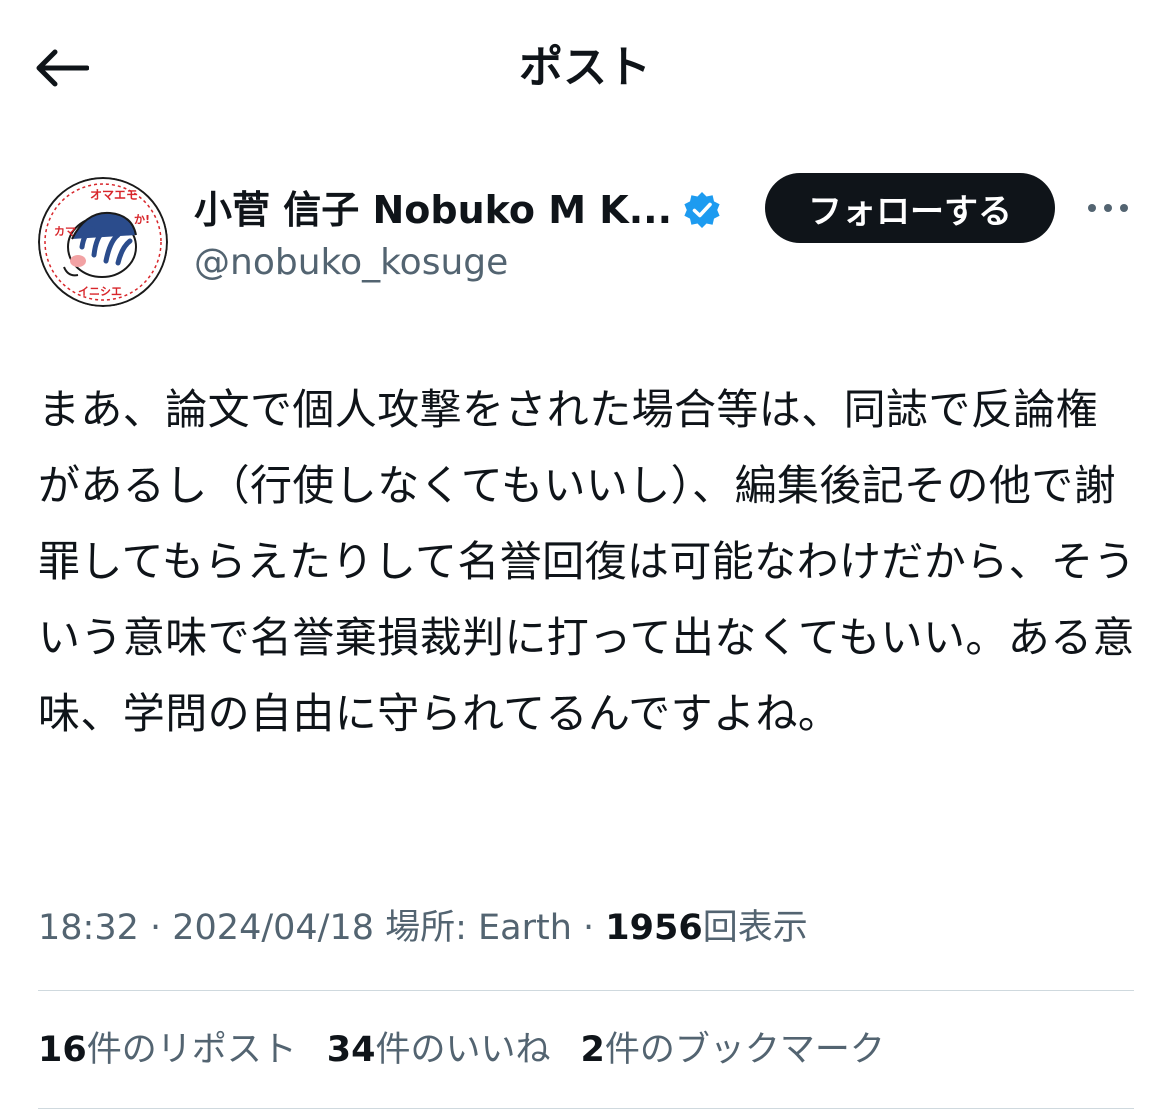 The height and width of the screenshot is (1118, 1170). What do you see at coordinates (463, 1050) in the screenshot?
I see `likes-label: 件のいいね` at bounding box center [463, 1050].